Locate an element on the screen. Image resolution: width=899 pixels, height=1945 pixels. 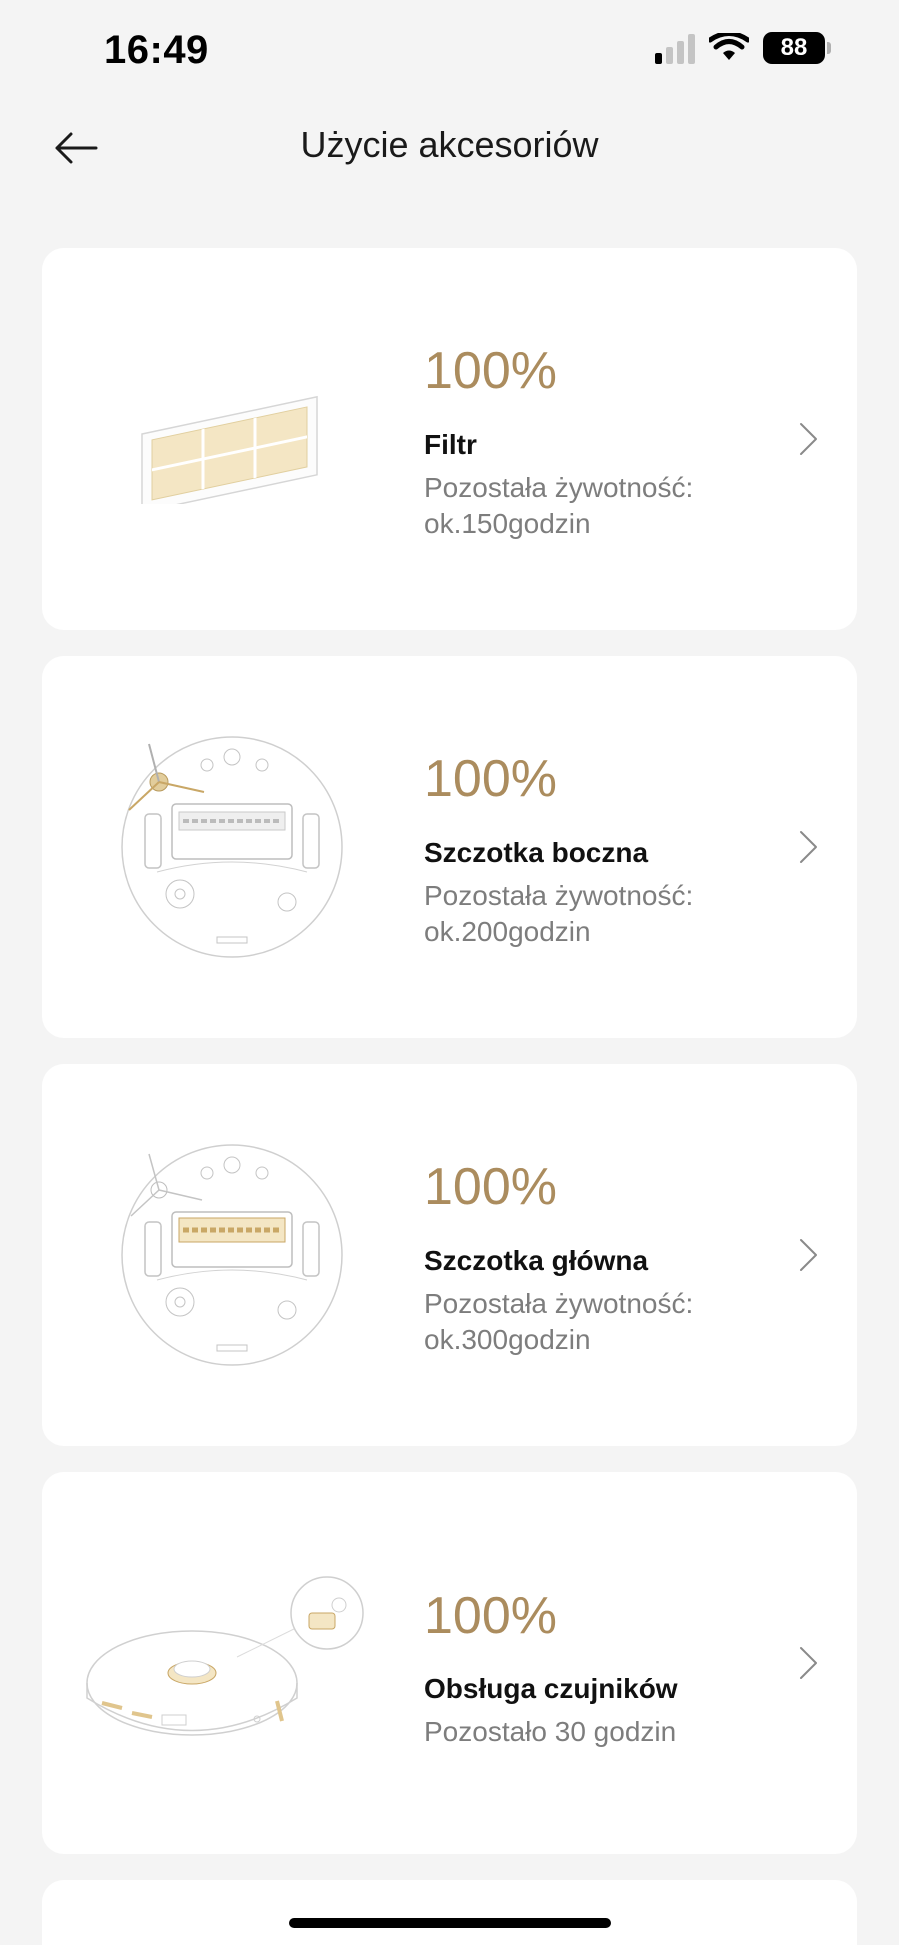
nav-bar: Użycie akcesoriów is located at coordinates (449, 148).